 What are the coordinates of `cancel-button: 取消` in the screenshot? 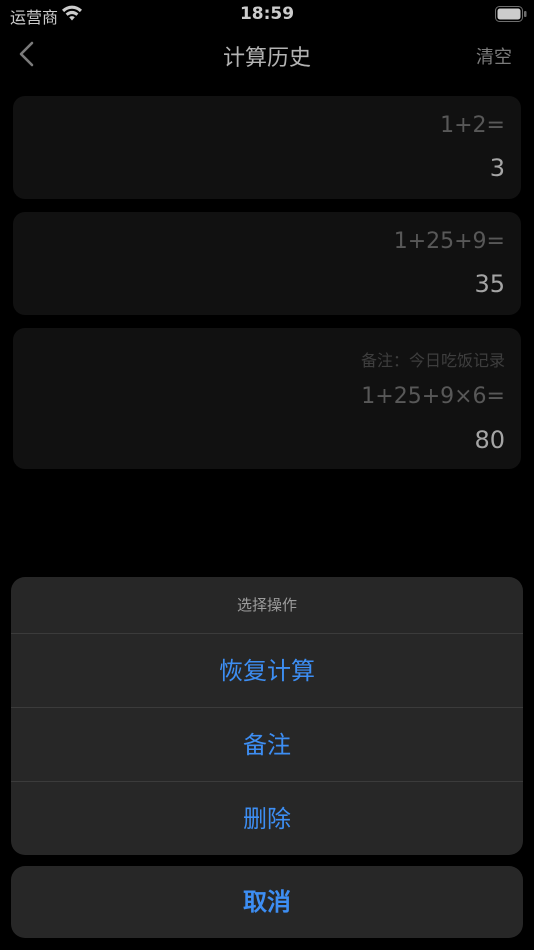 It's located at (267, 902).